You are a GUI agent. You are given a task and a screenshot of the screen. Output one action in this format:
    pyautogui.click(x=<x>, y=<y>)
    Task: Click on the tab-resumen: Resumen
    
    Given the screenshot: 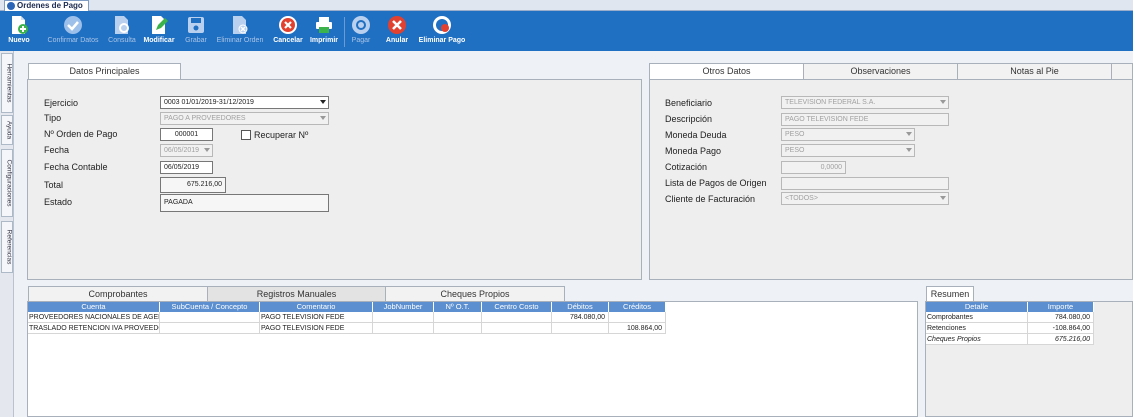 What is the action you would take?
    pyautogui.click(x=950, y=293)
    